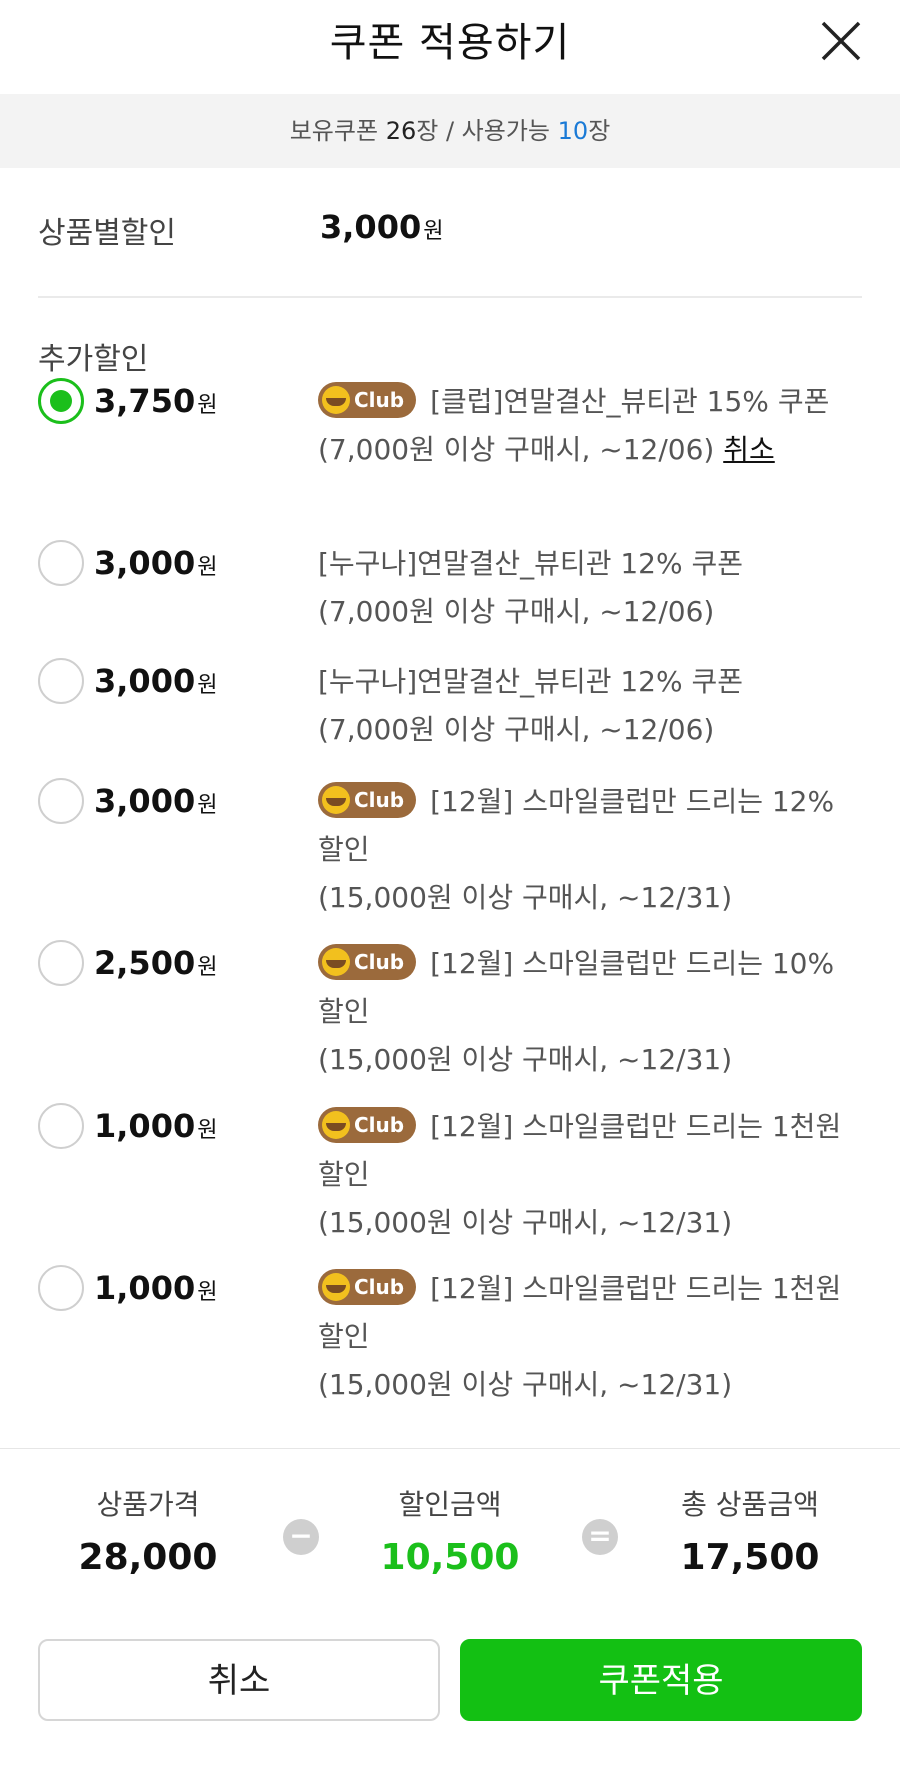 The image size is (900, 1766). I want to click on product-discount-label: 상품별할인, so click(107, 233).